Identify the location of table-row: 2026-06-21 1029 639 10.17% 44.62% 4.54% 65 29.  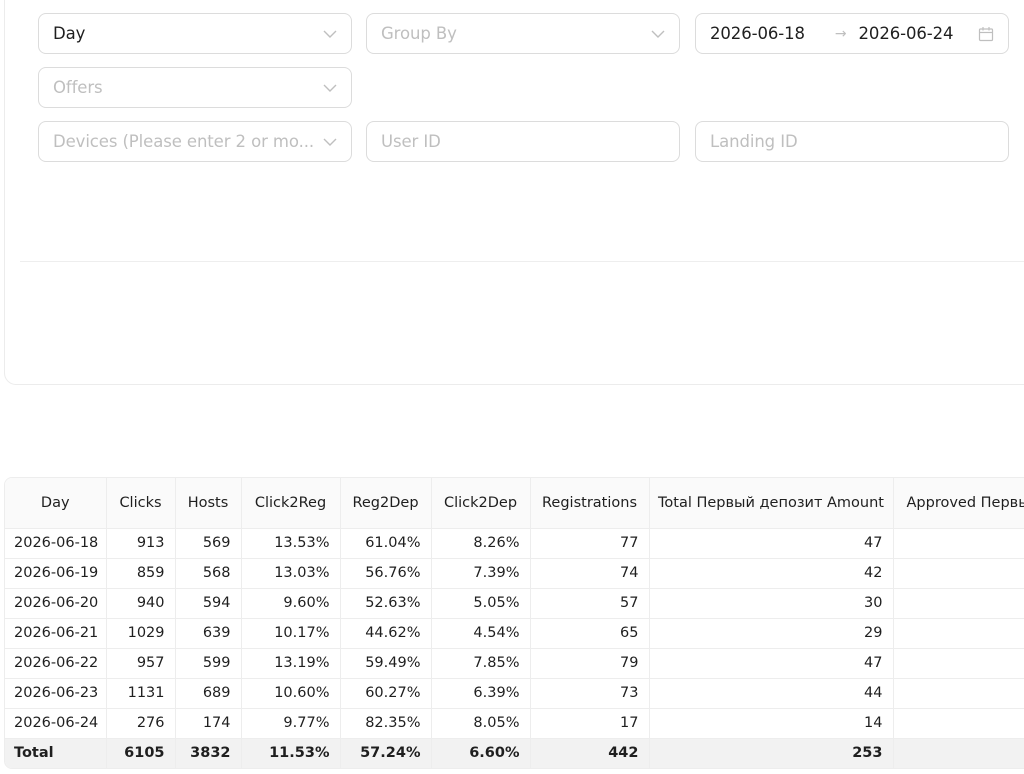
(514, 633).